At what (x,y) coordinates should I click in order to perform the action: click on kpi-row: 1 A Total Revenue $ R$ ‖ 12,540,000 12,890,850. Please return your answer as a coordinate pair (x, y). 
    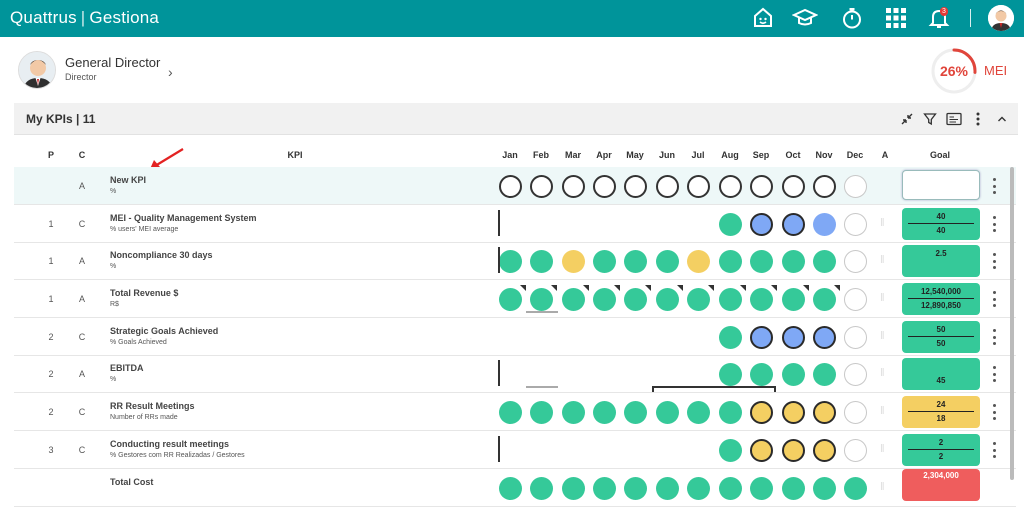
    Looking at the image, I should click on (515, 299).